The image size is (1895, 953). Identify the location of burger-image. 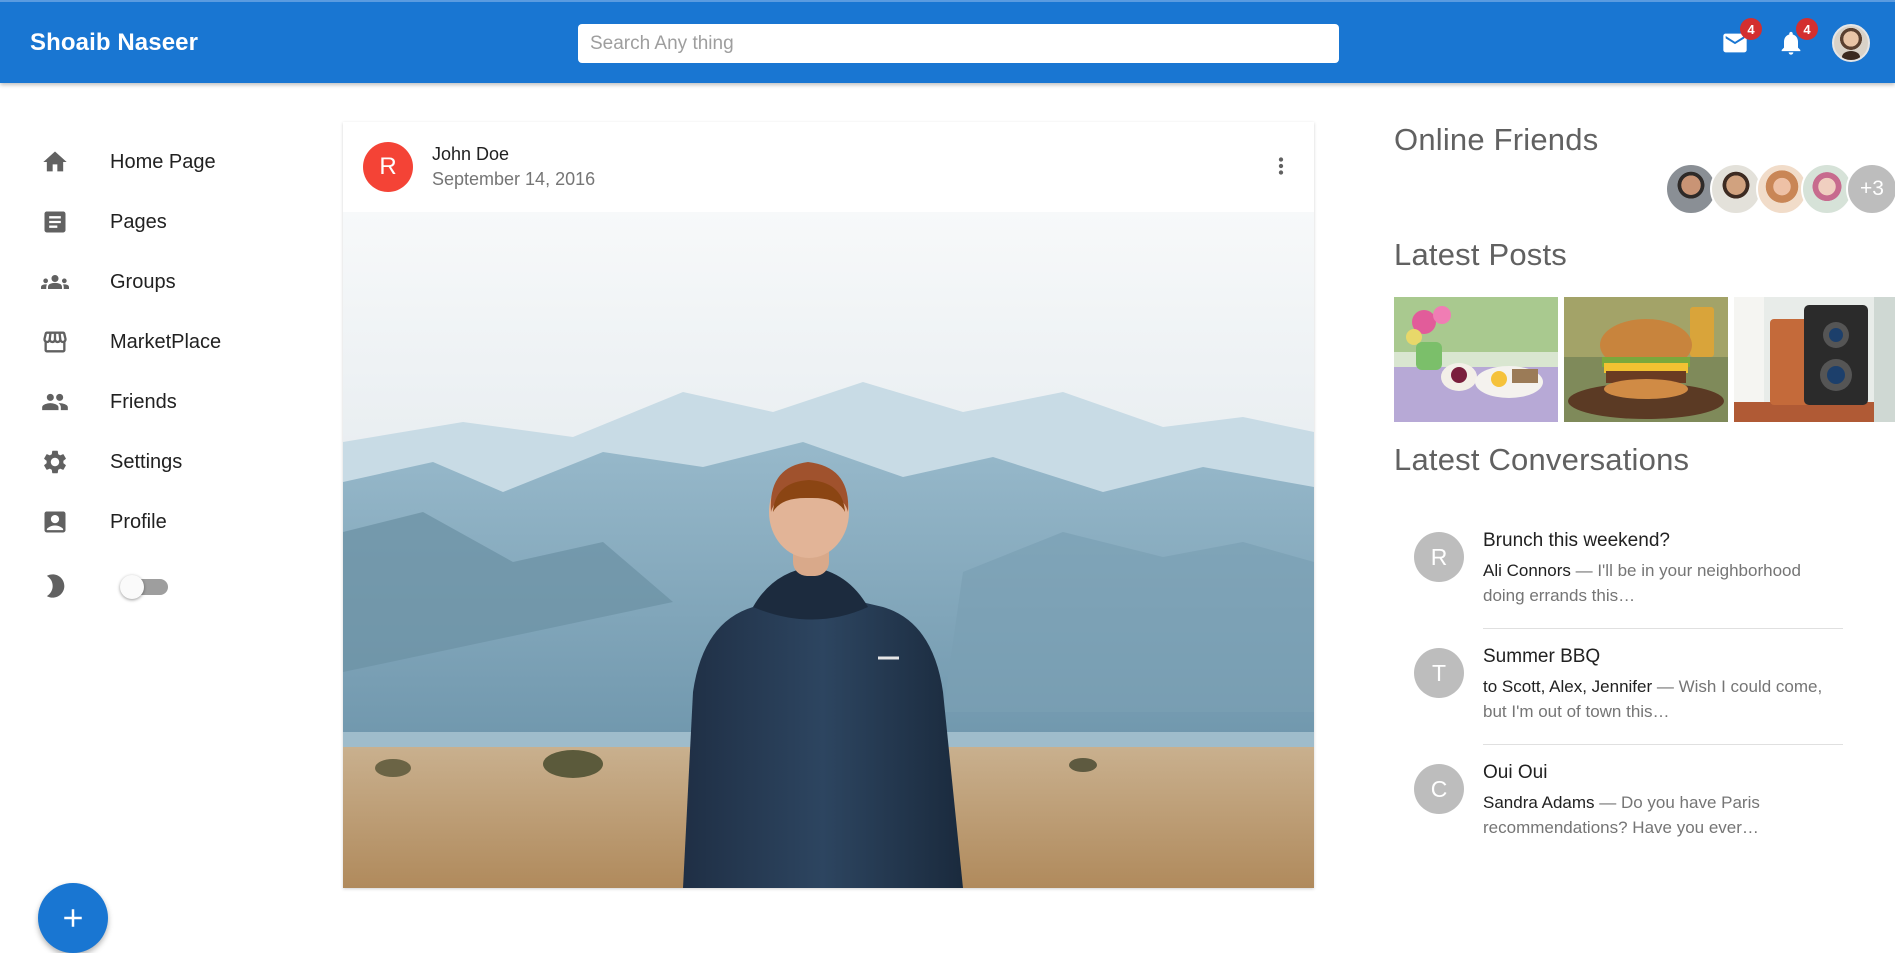
(1646, 359).